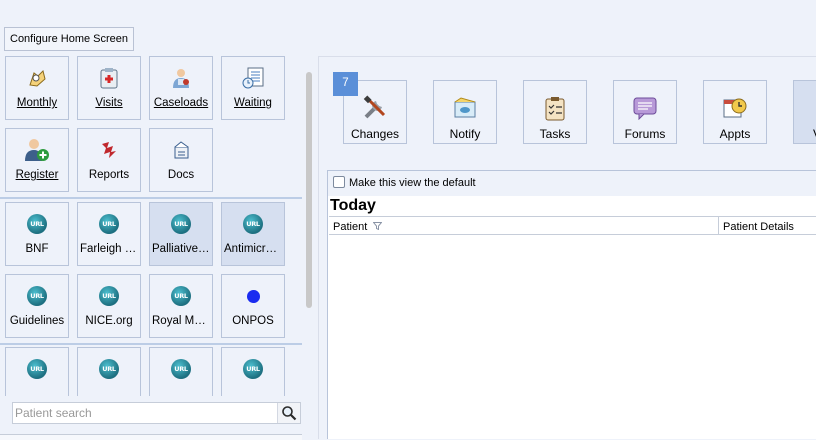 Image resolution: width=816 pixels, height=440 pixels. What do you see at coordinates (69, 39) in the screenshot?
I see `configure-home-screen-button: Configure Home Screen` at bounding box center [69, 39].